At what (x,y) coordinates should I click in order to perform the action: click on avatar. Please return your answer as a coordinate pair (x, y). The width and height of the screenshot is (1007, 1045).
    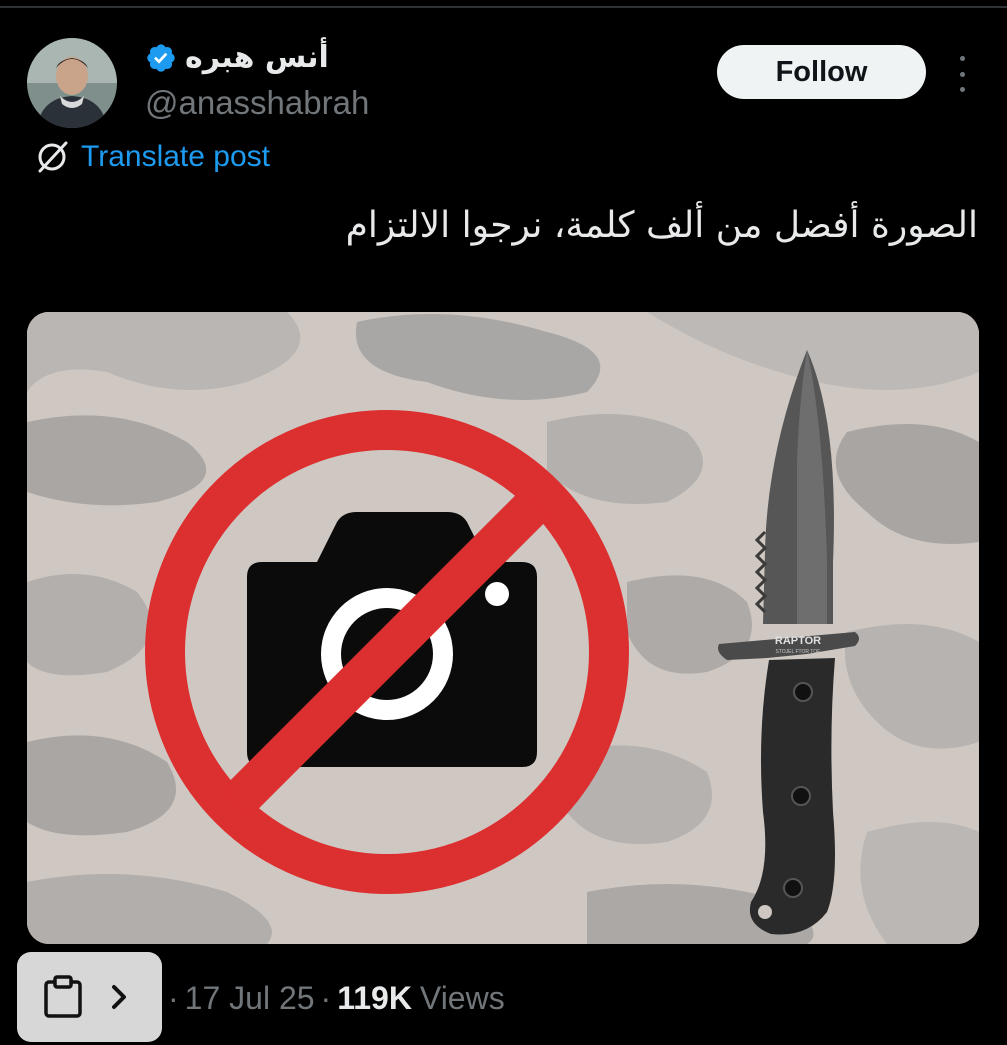
    Looking at the image, I should click on (72, 83).